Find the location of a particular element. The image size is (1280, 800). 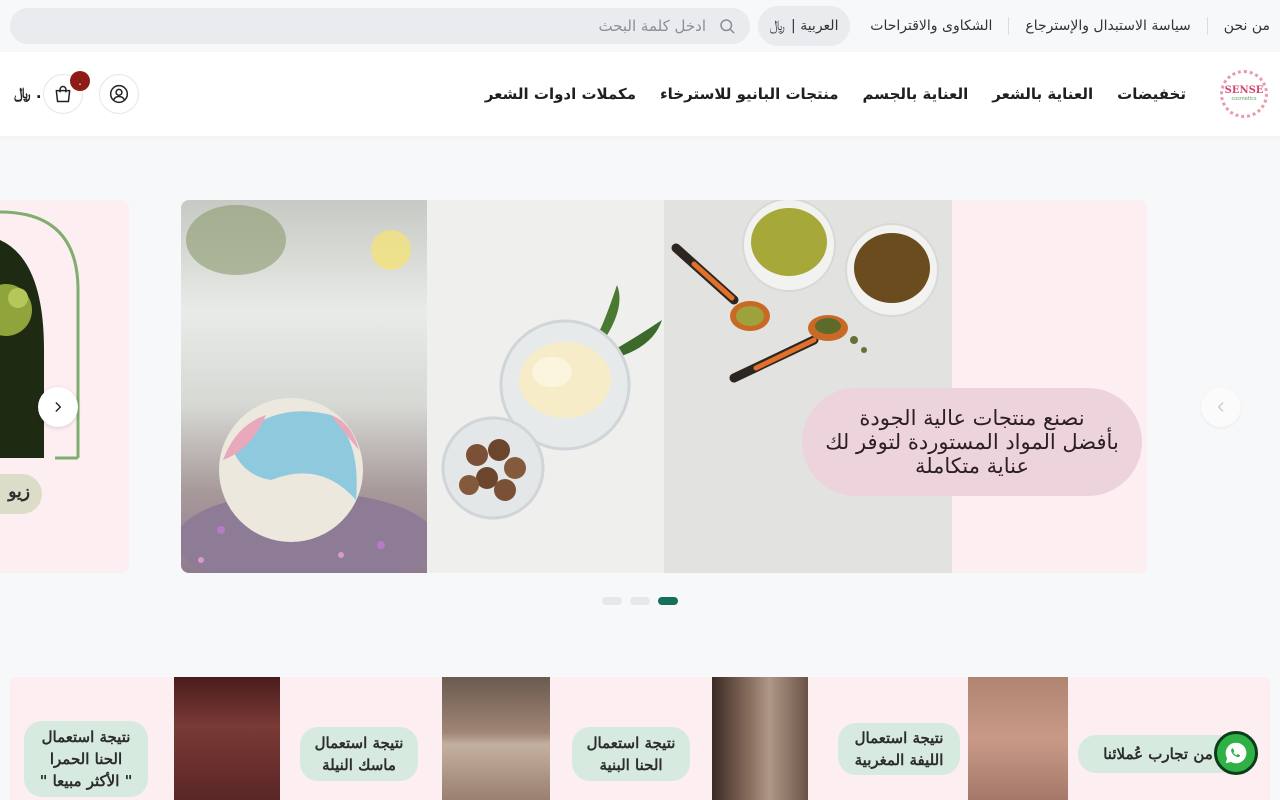

language-currency-button: العربية | ﷼ is located at coordinates (804, 26).